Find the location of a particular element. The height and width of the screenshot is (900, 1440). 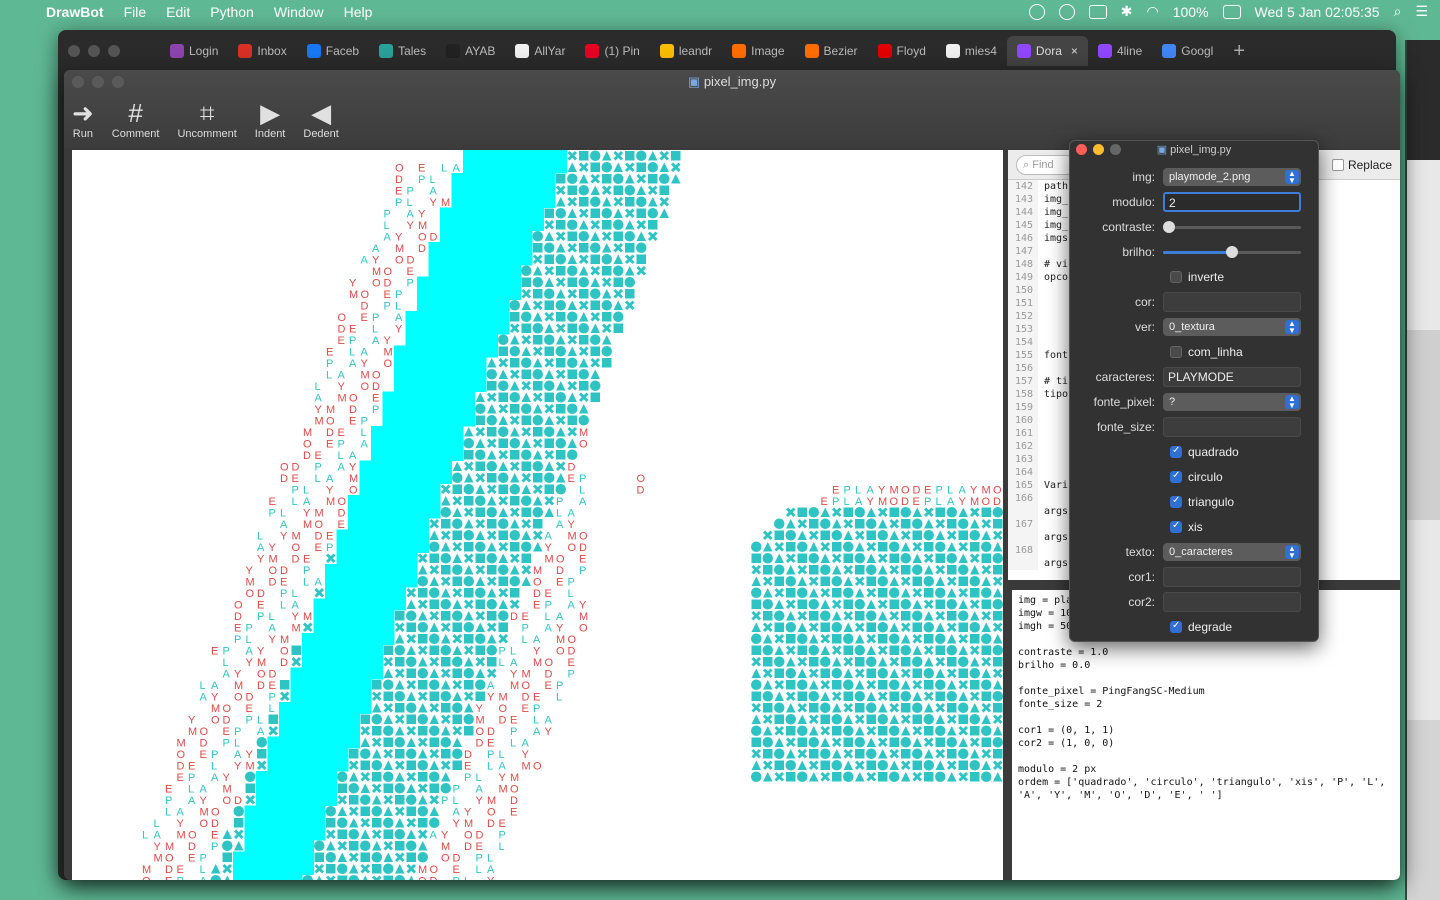

browser-tab: Image is located at coordinates (758, 51).